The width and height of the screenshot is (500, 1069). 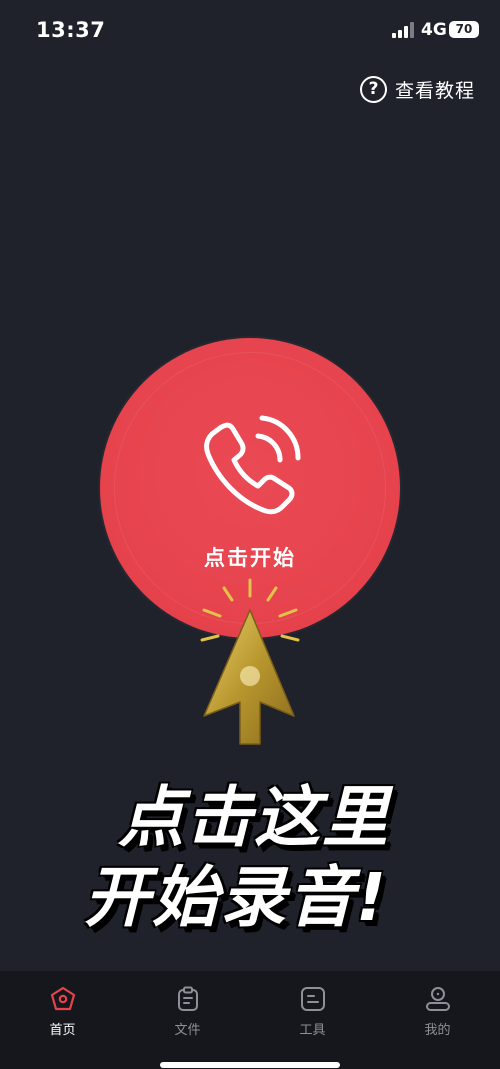 I want to click on signal-icon, so click(x=403, y=30).